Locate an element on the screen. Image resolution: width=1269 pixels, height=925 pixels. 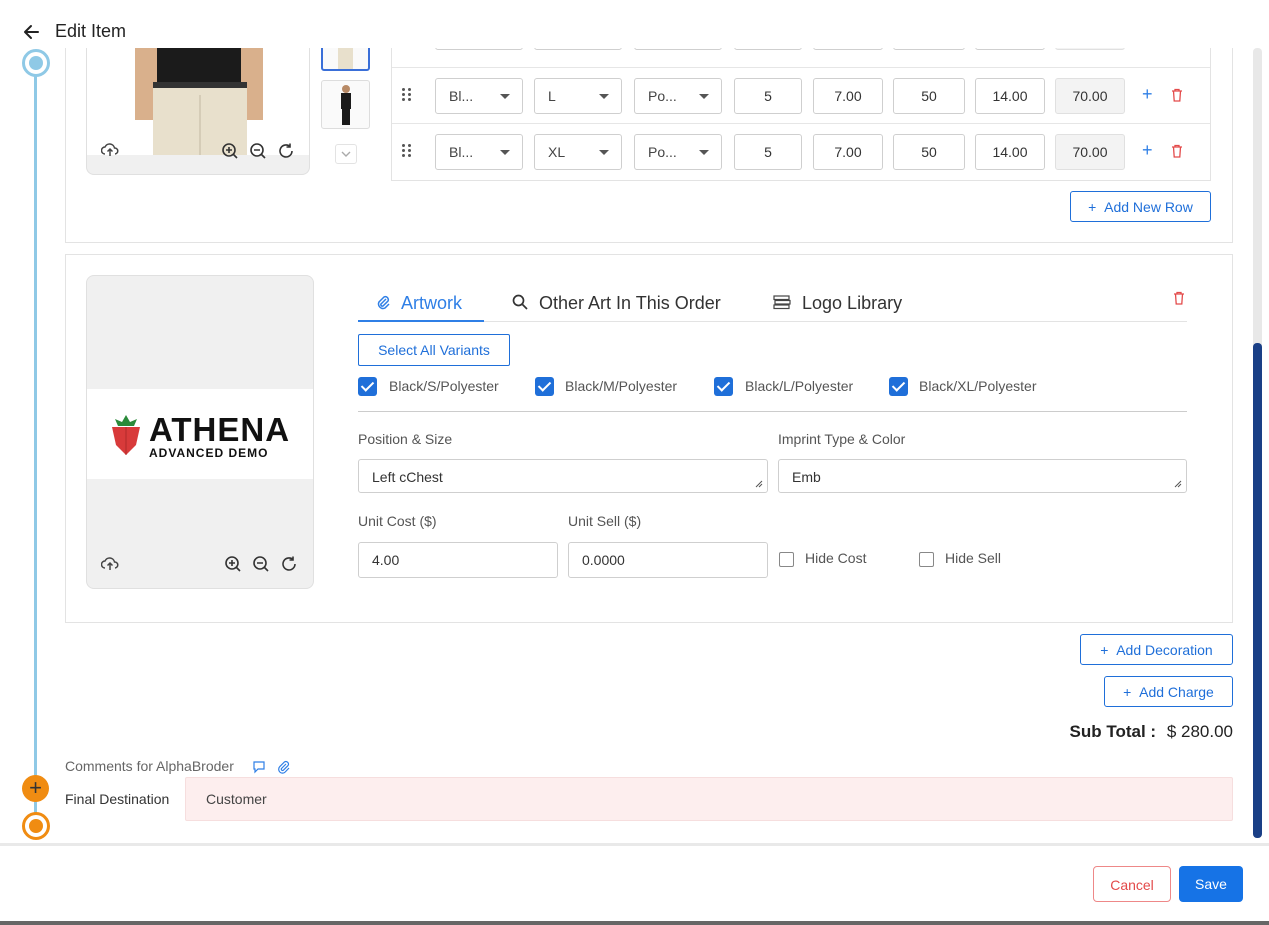
variant-row: Bl... L Po... 5 7.00 50 14.00 70.00 + is located at coordinates (801, 95).